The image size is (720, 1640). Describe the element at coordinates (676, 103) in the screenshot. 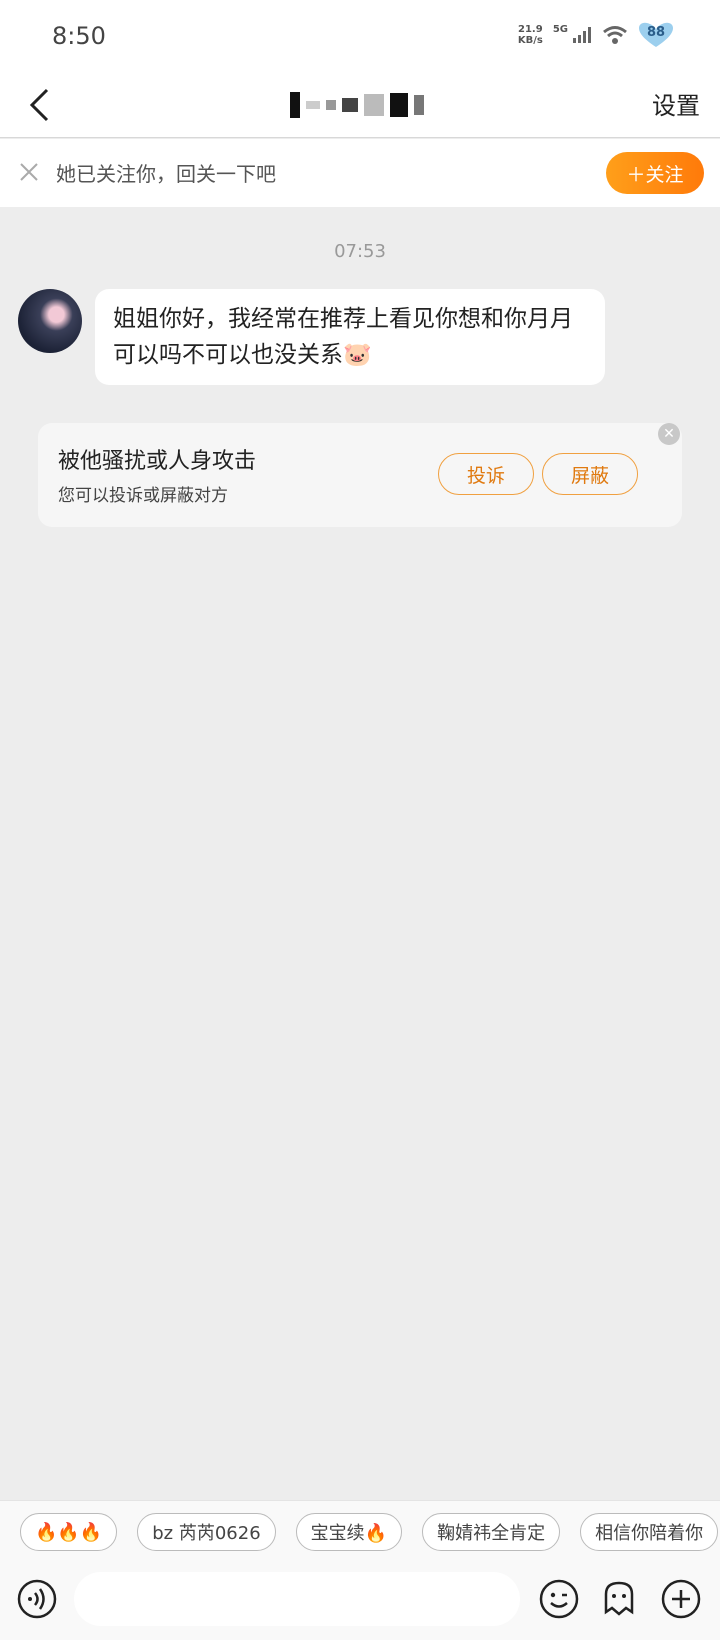

I see `settings-button: 设置` at that location.